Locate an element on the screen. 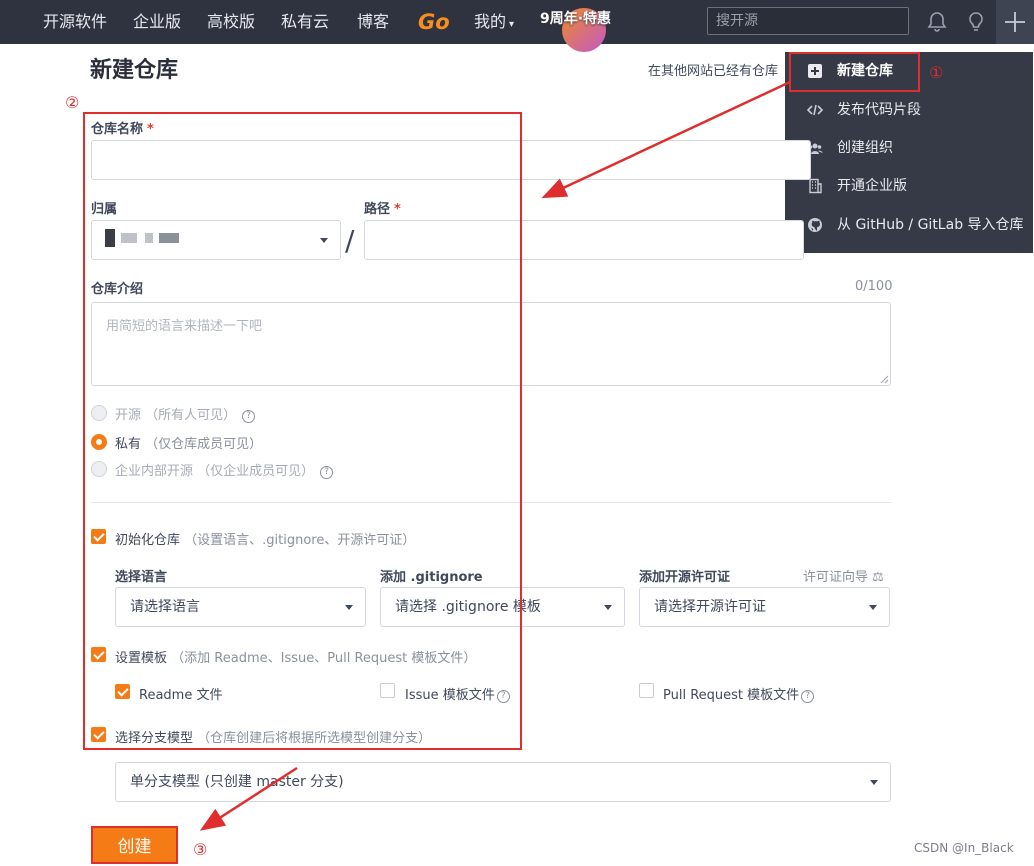  resize-handle-icon is located at coordinates (884, 379).